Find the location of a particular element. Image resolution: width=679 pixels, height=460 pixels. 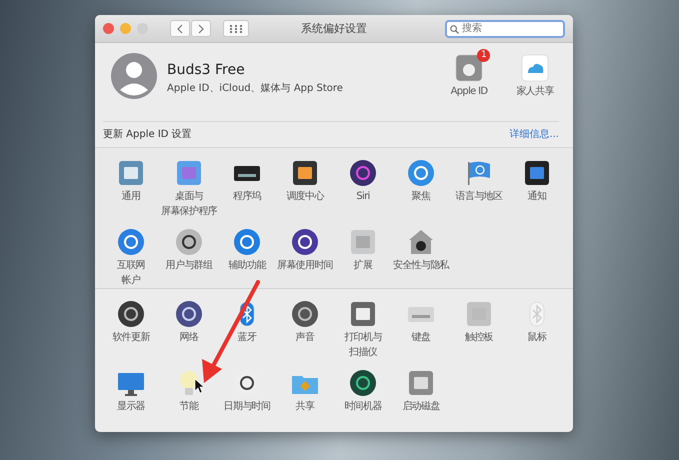

back-button is located at coordinates (180, 28).